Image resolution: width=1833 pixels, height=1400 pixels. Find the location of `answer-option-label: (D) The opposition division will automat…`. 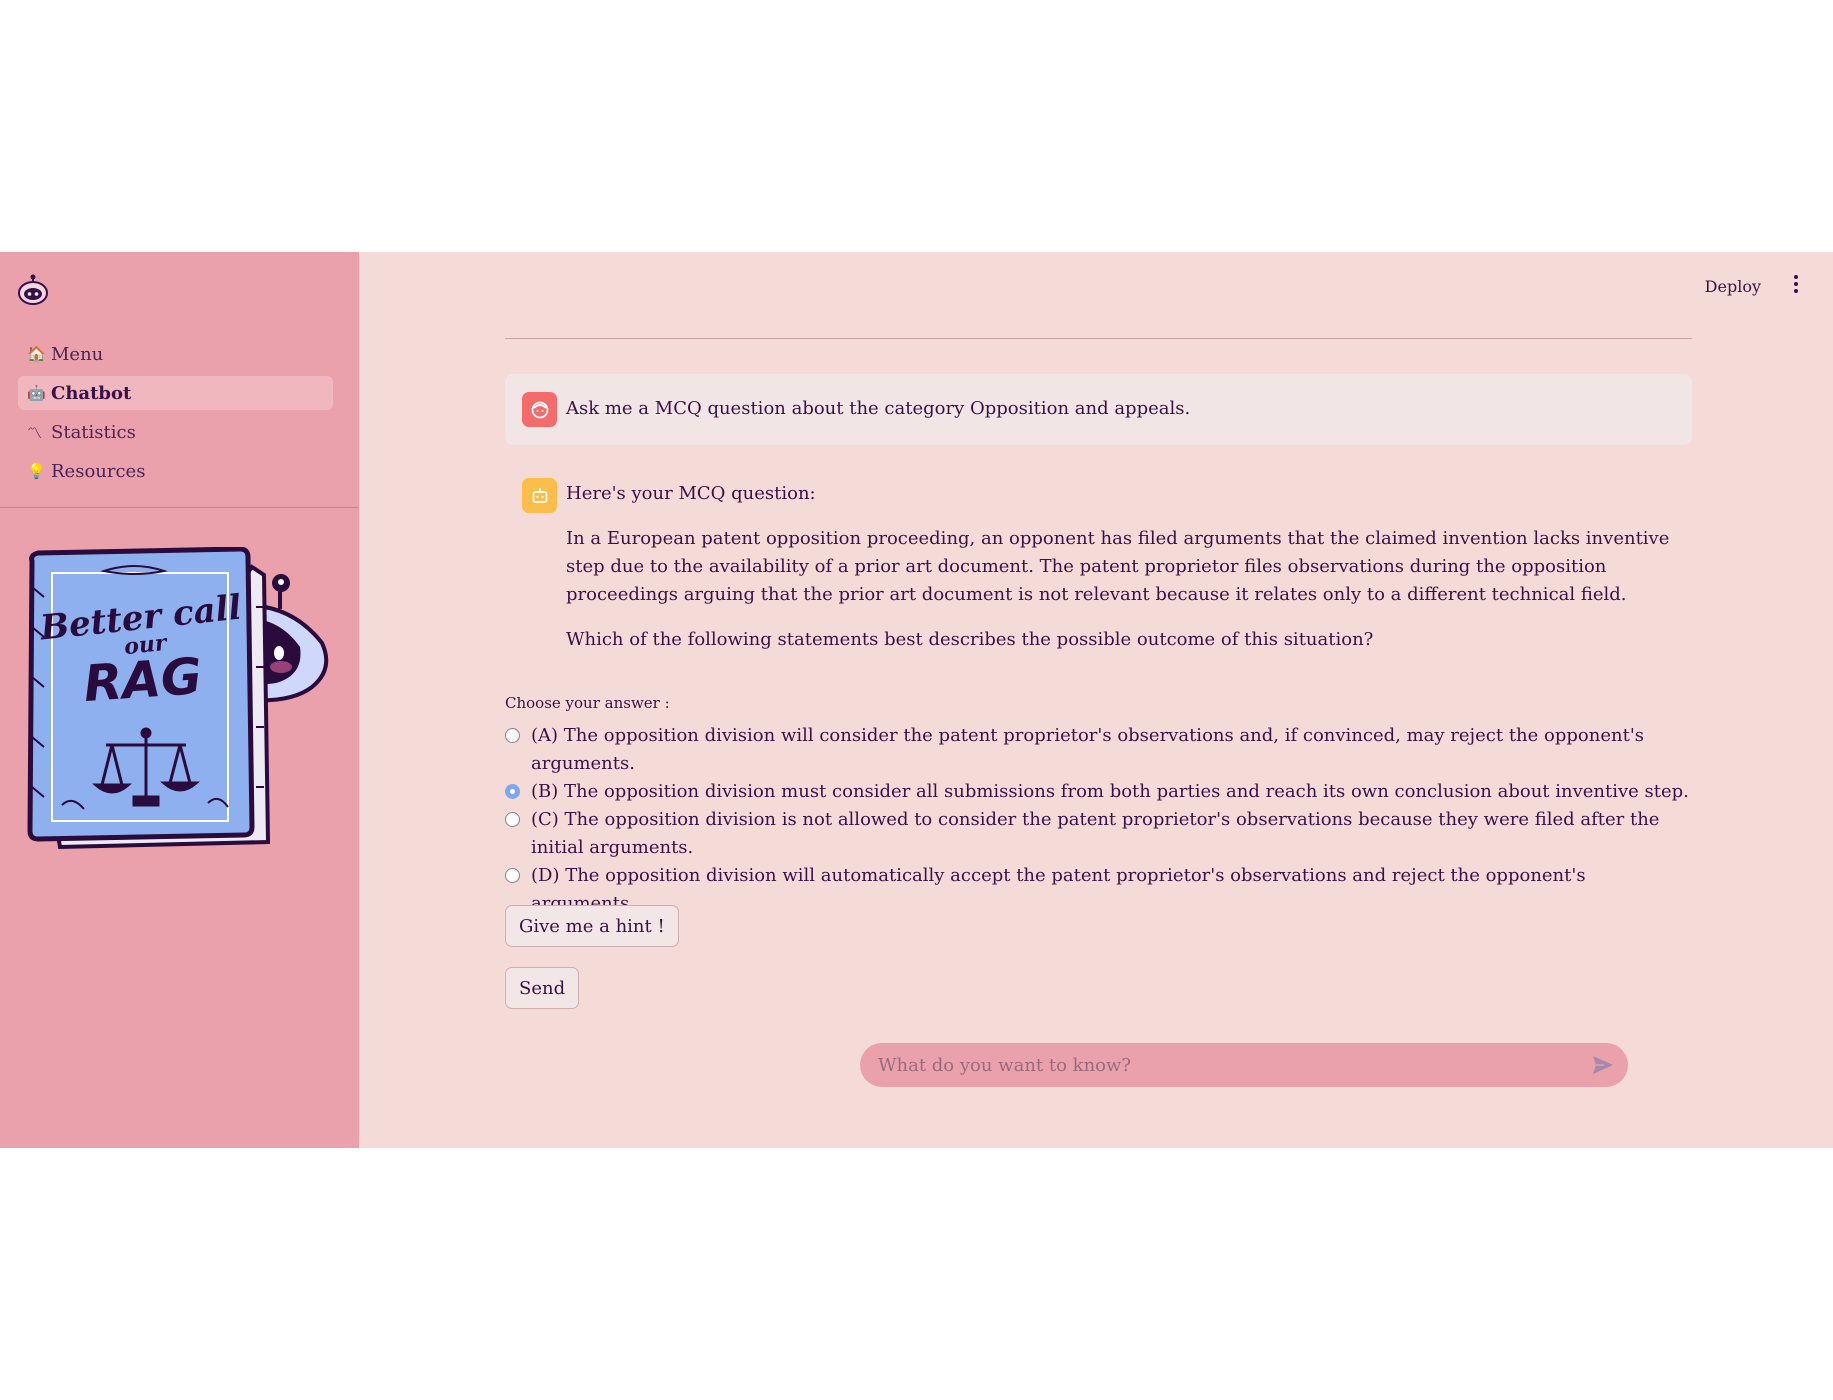

answer-option-label: (D) The opposition division will automat… is located at coordinates (1058, 889).